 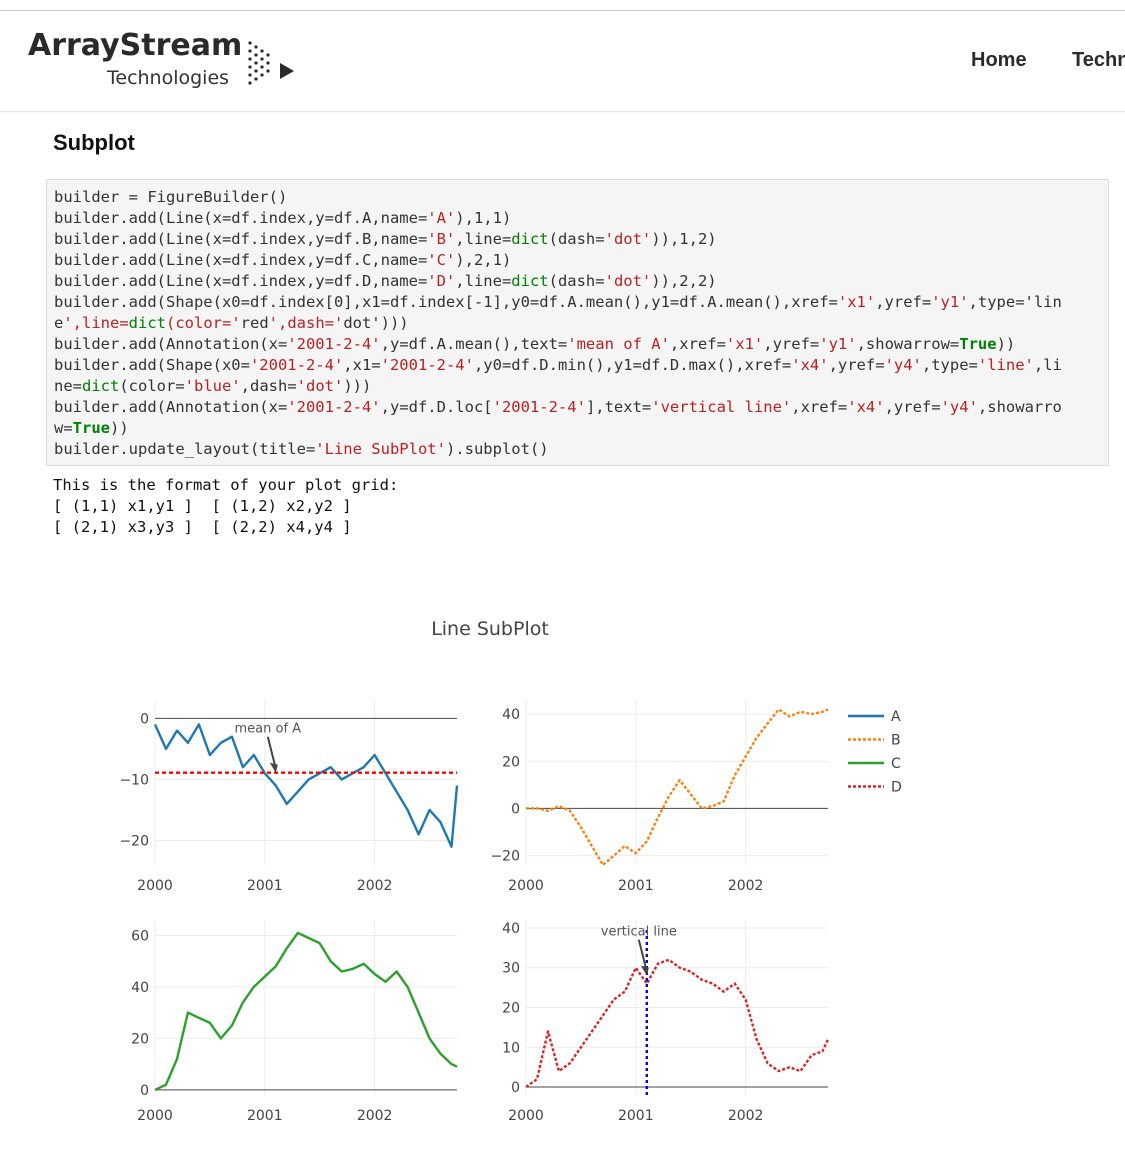 What do you see at coordinates (268, 729) in the screenshot?
I see `annotation-label: mean of A` at bounding box center [268, 729].